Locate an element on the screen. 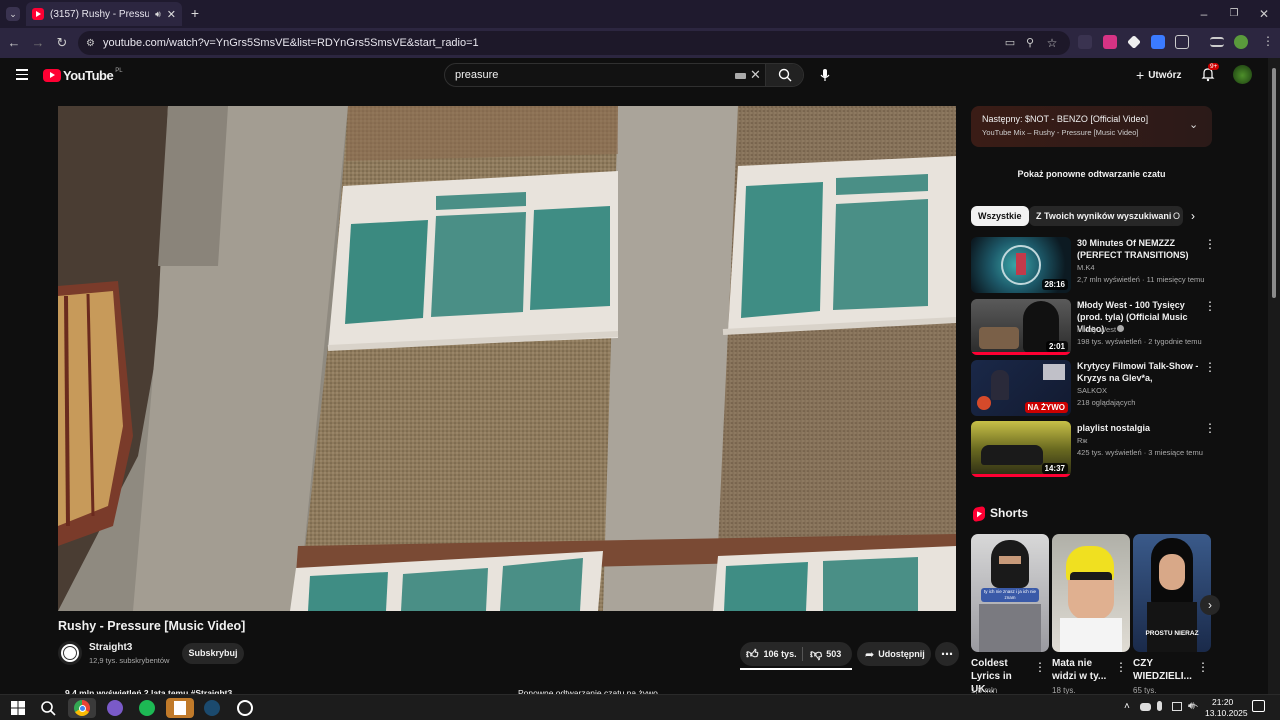 The height and width of the screenshot is (720, 1280). extensions-puzzle-icon is located at coordinates (1182, 42).